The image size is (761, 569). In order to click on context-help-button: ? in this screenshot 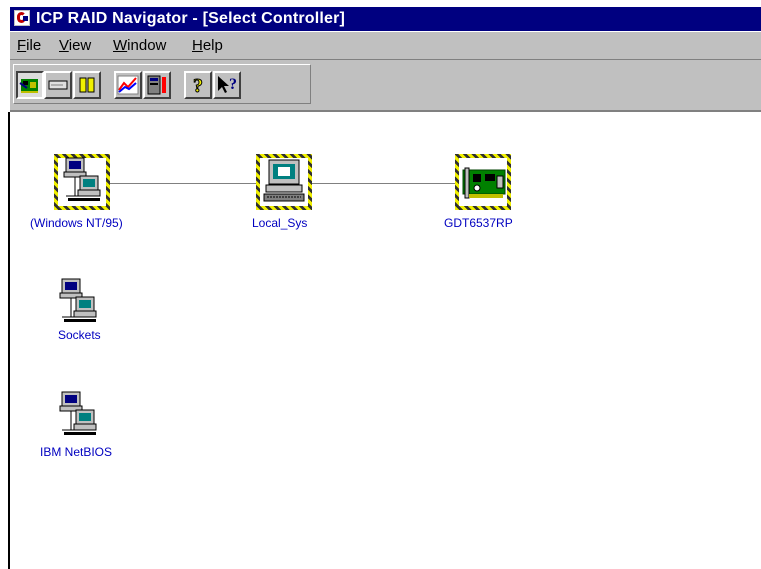, I will do `click(227, 85)`.